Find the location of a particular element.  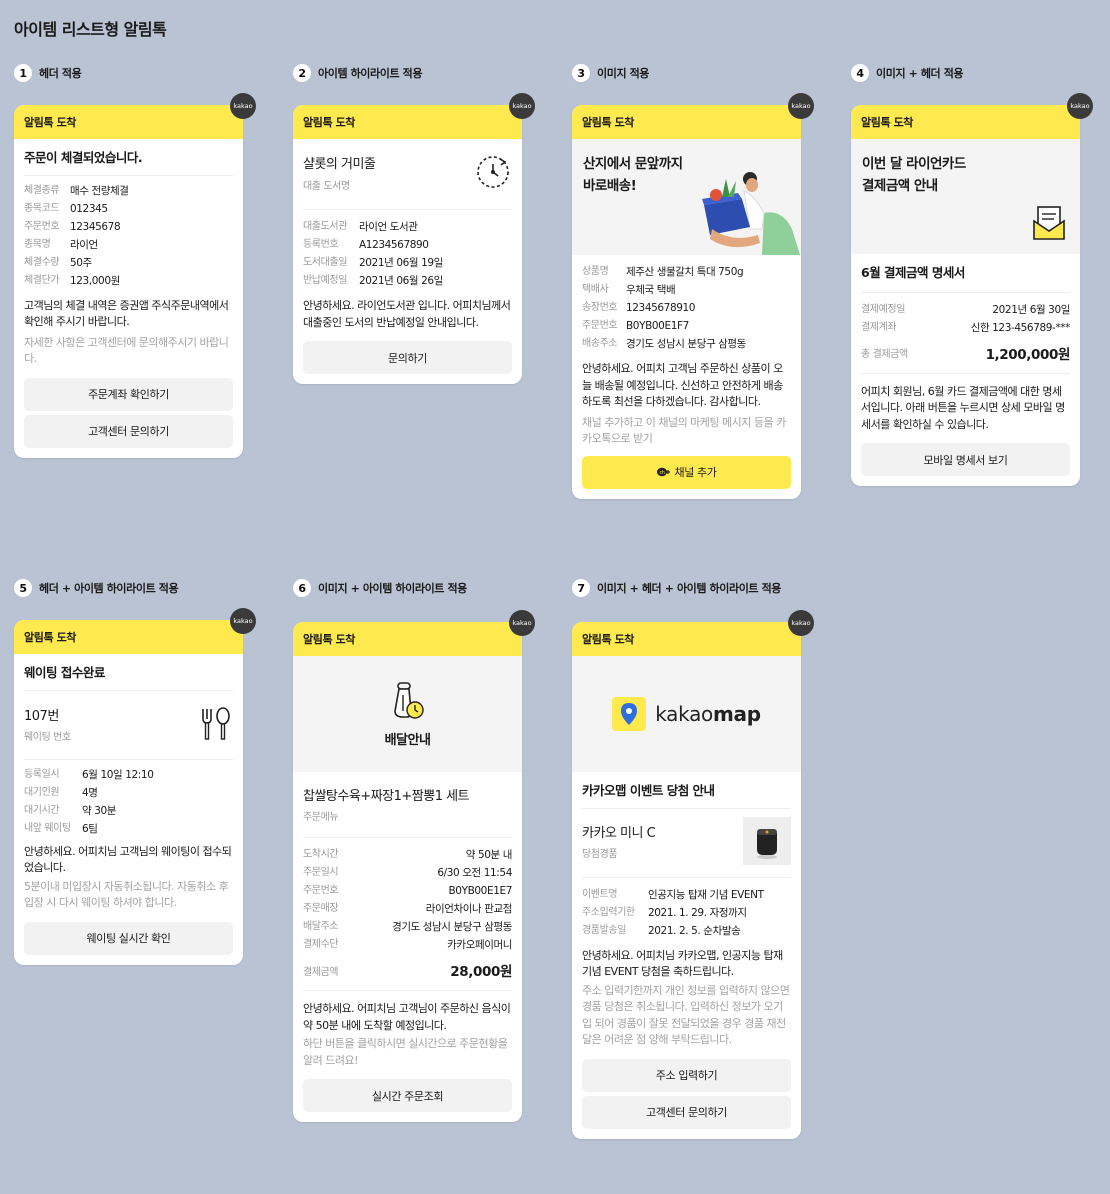

list-item: 체결수량 50주 is located at coordinates (58, 262).